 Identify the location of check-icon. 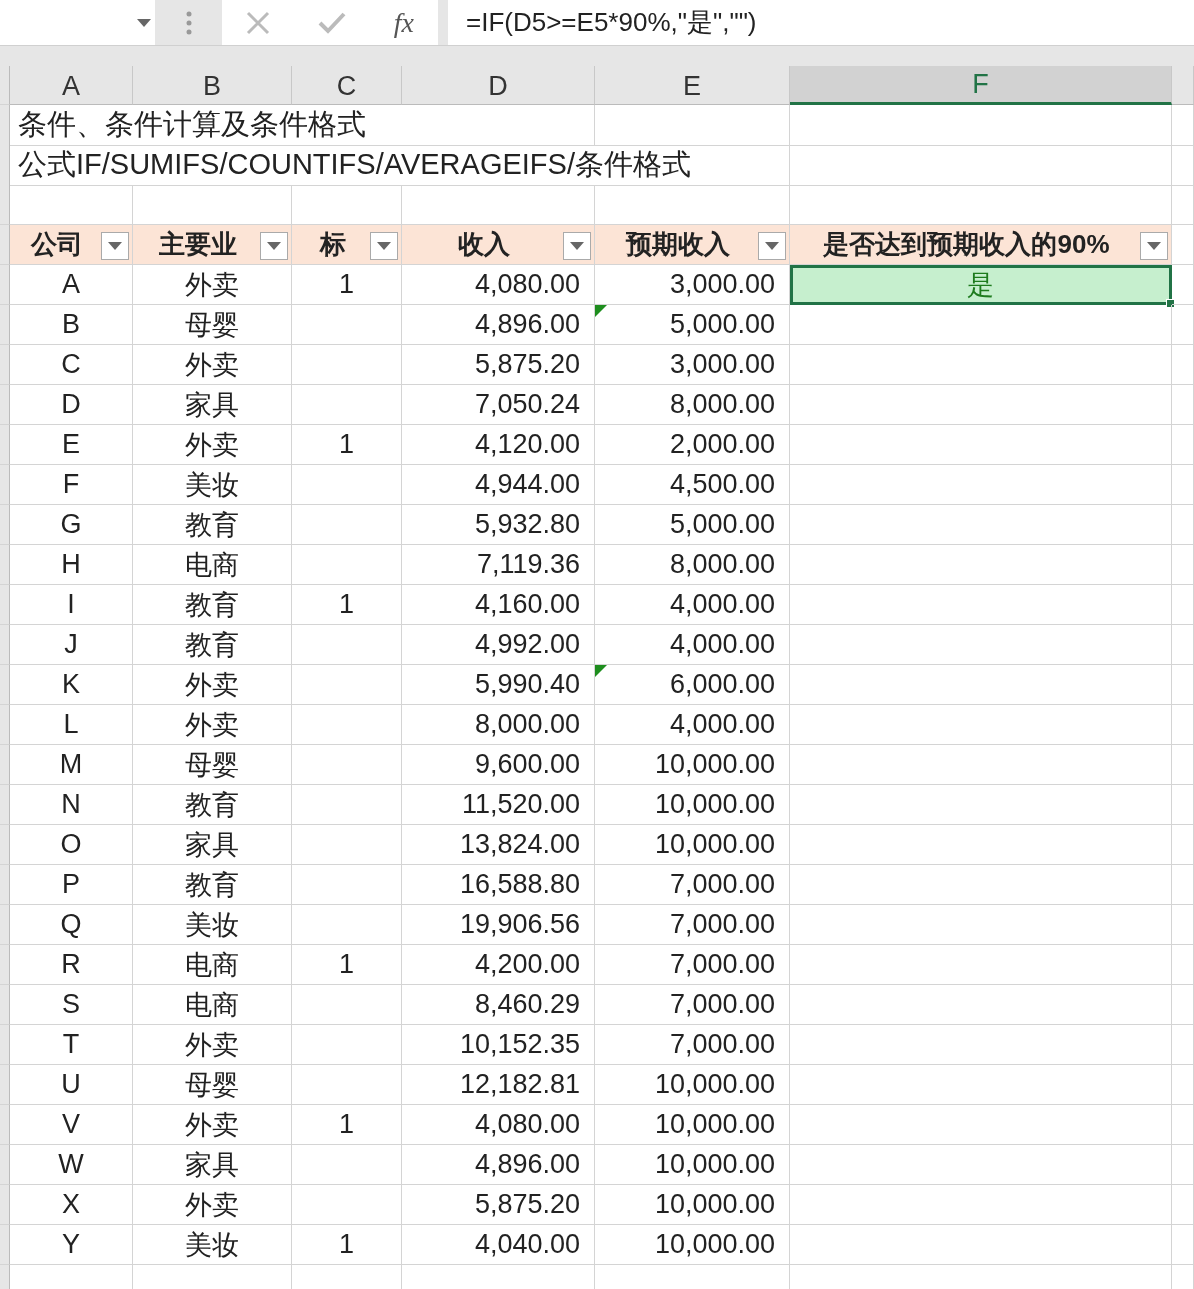
(331, 22).